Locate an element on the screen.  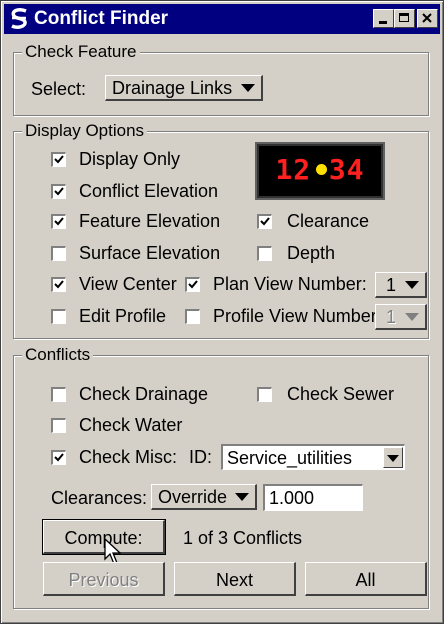
surface-elevation-checkbox is located at coordinates (58, 253).